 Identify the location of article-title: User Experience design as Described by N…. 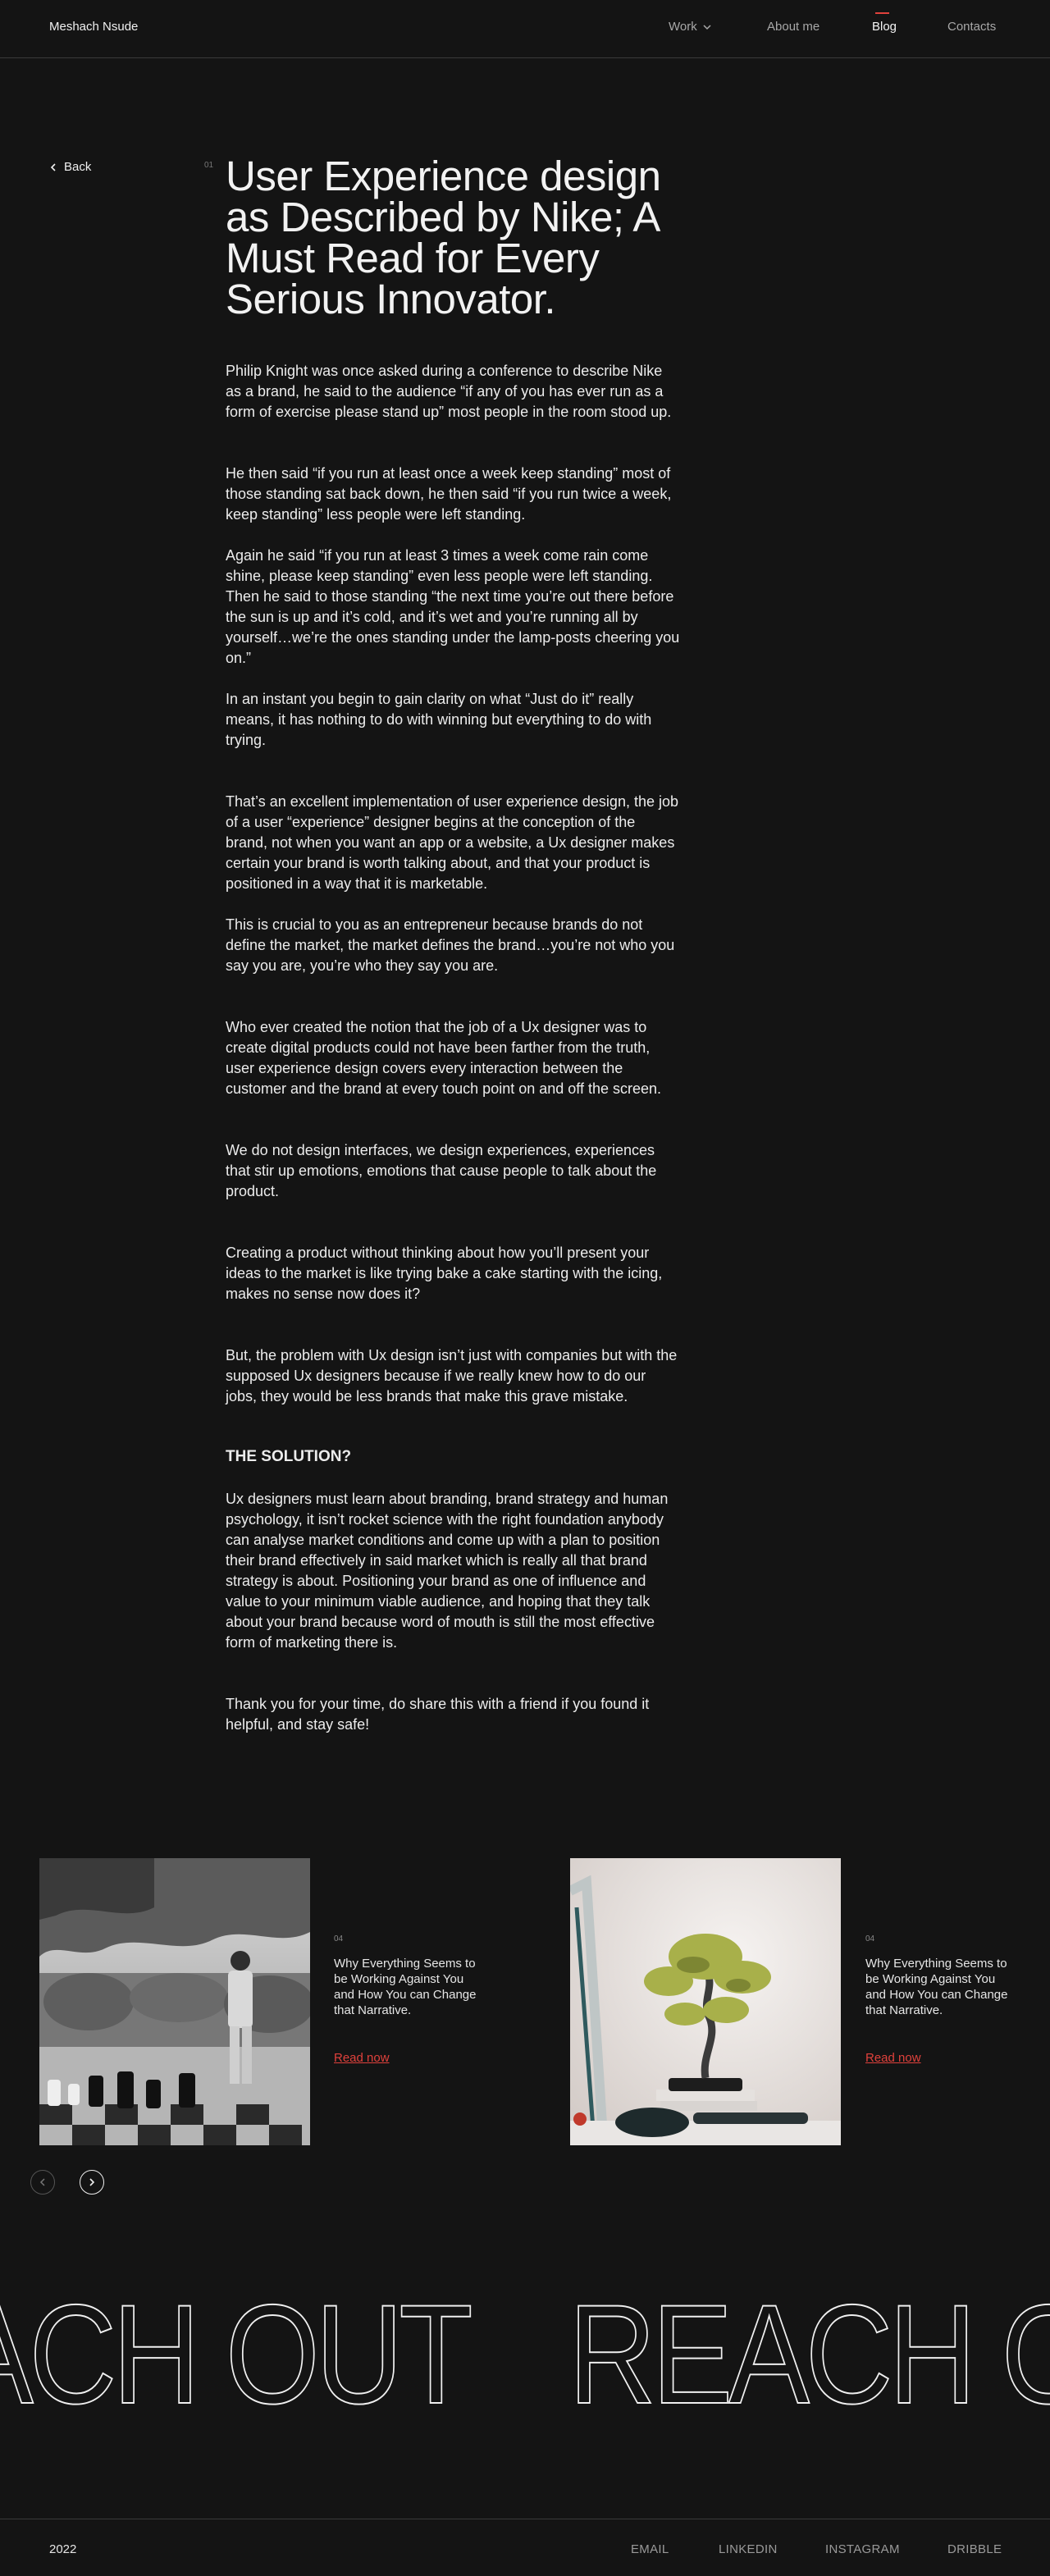
(443, 238).